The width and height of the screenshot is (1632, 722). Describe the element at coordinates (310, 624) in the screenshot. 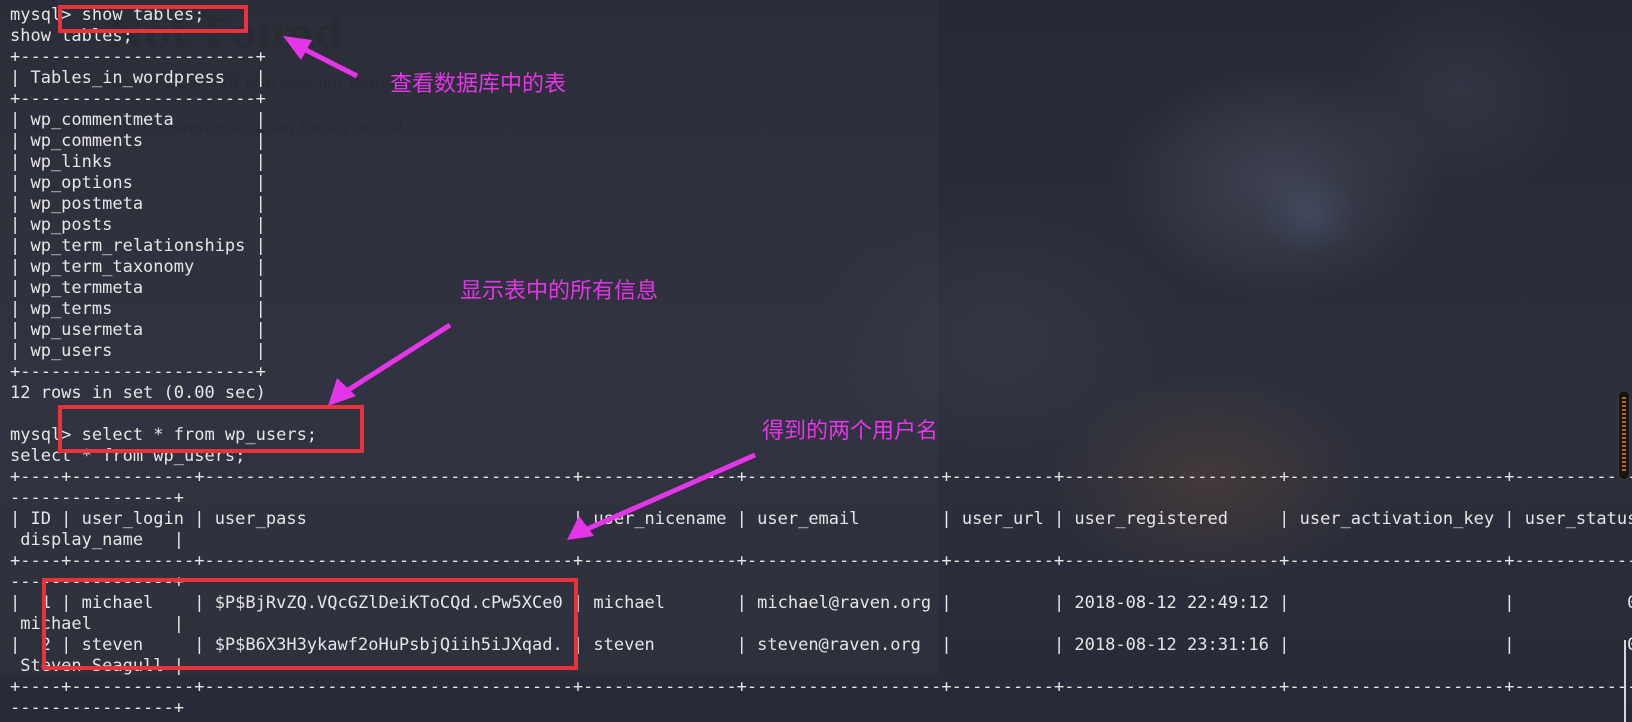

I see `highlight-user-rows` at that location.